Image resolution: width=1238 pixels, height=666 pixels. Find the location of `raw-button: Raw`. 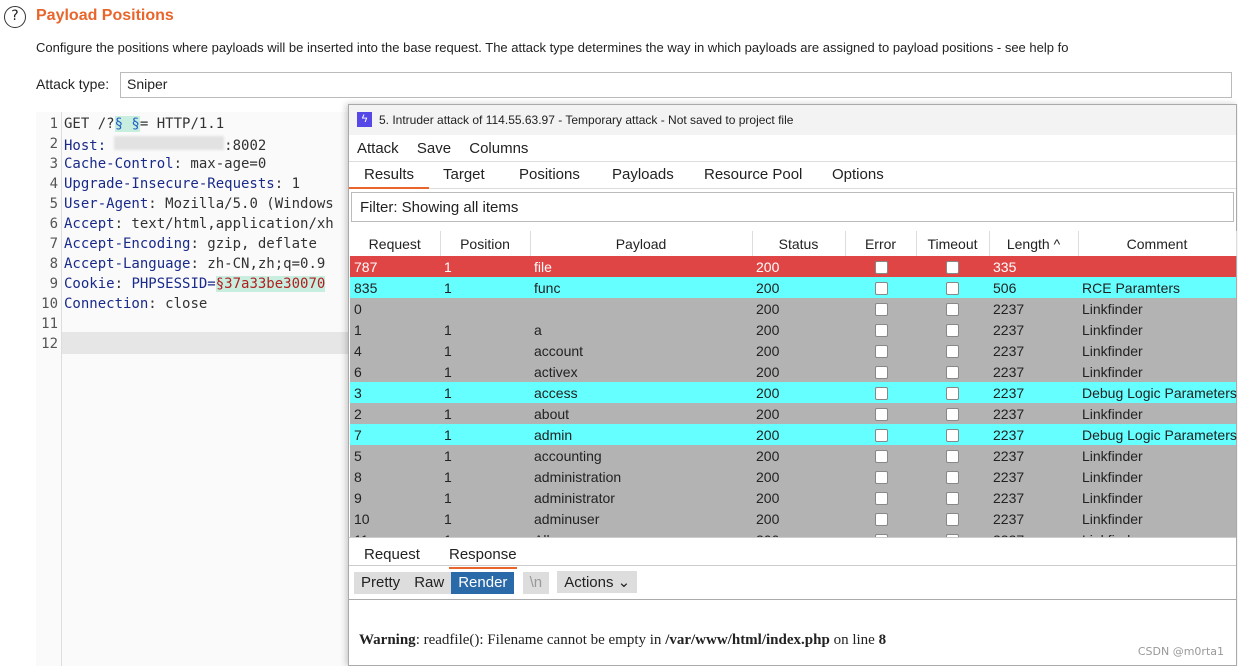

raw-button: Raw is located at coordinates (429, 583).